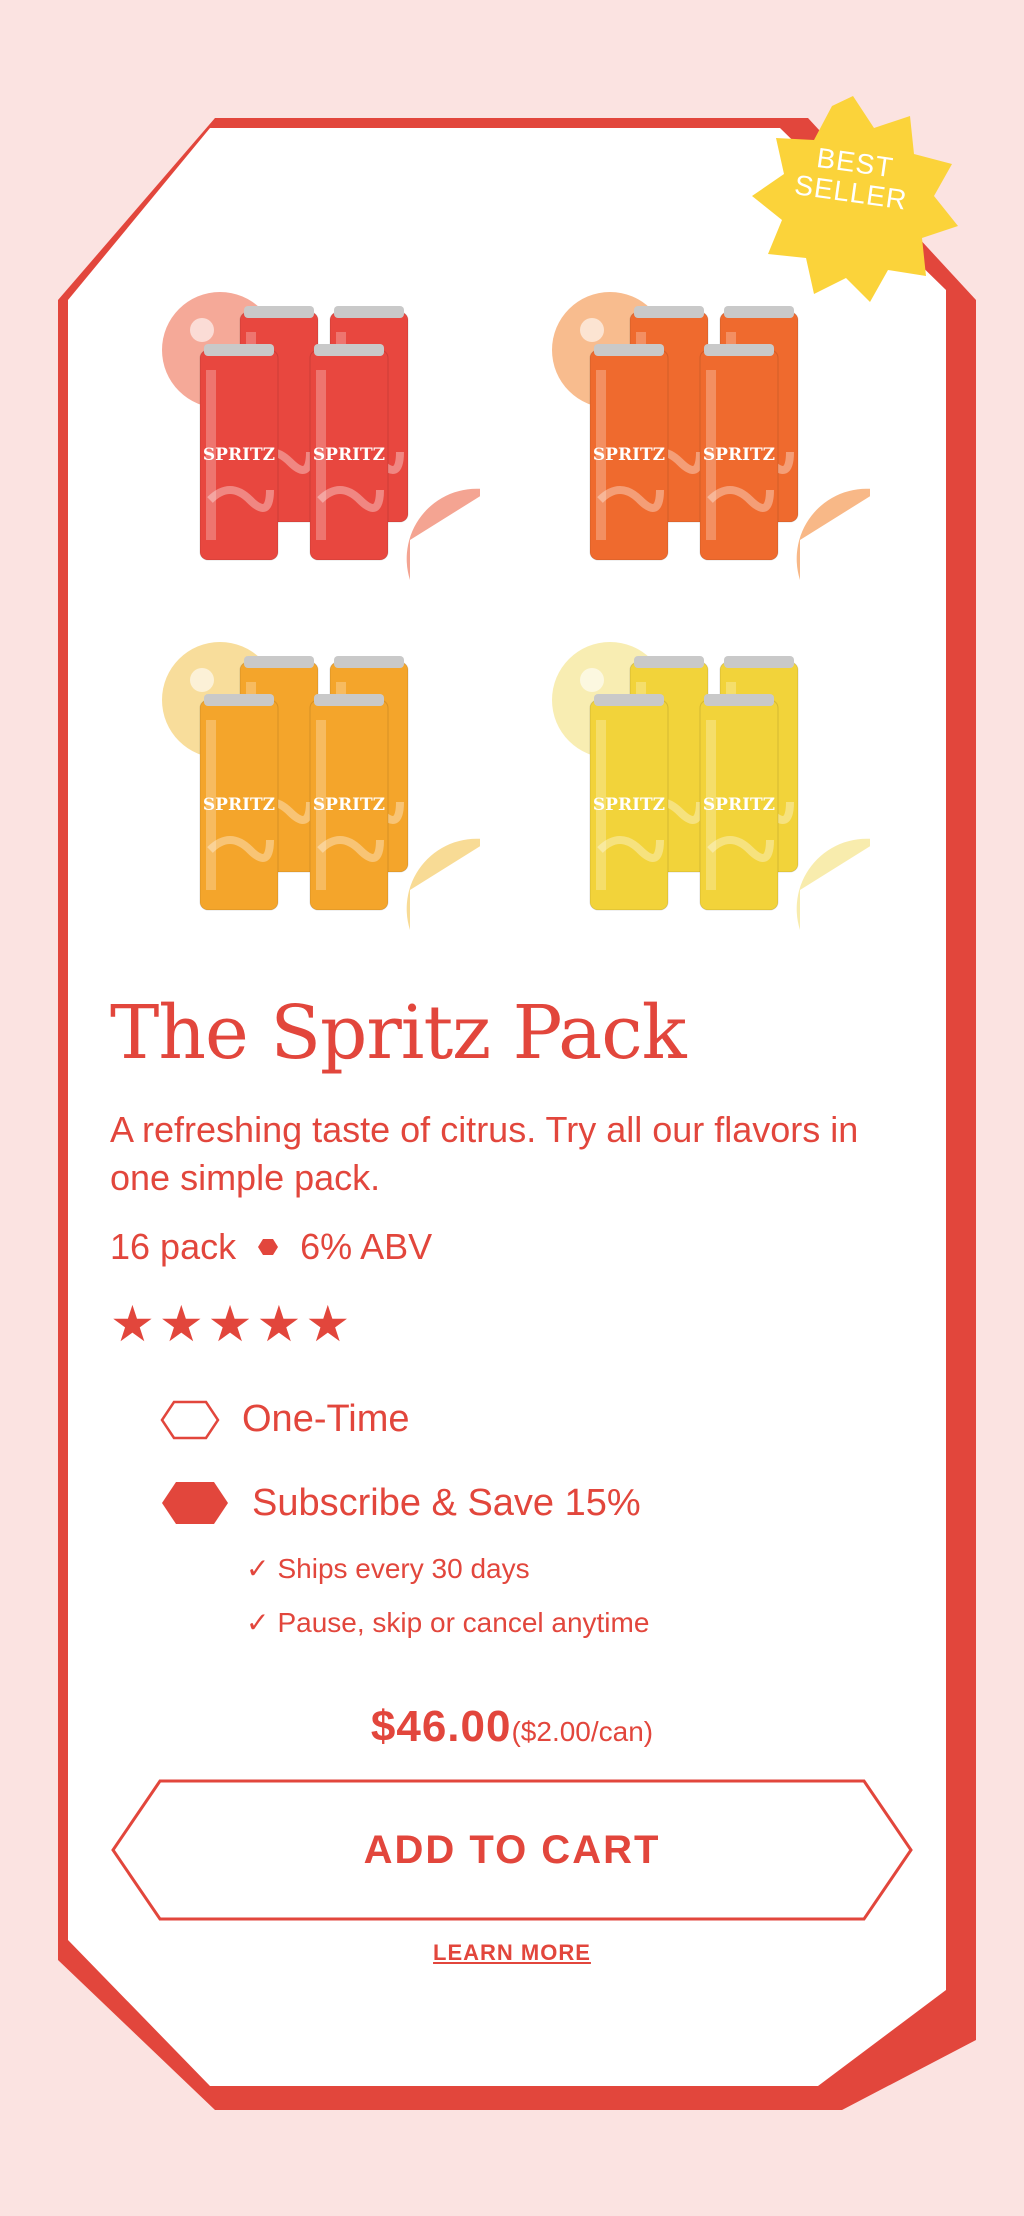 The height and width of the screenshot is (2216, 1024). I want to click on learn-more-link: LEARN MORE, so click(512, 1953).